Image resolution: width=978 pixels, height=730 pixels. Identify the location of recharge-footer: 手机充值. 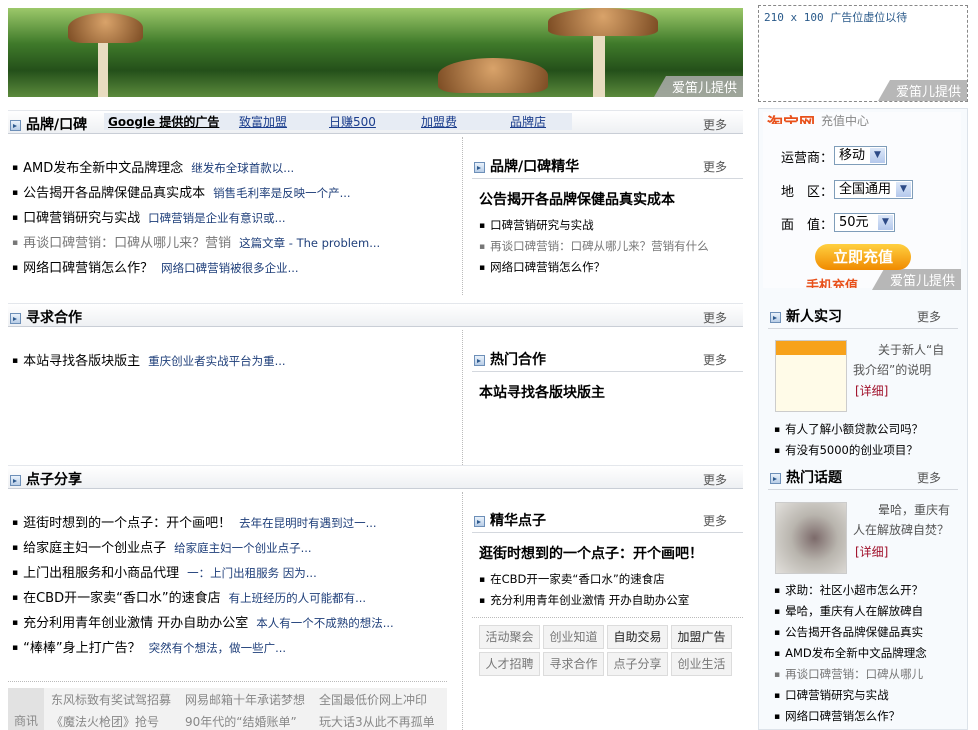
(832, 283).